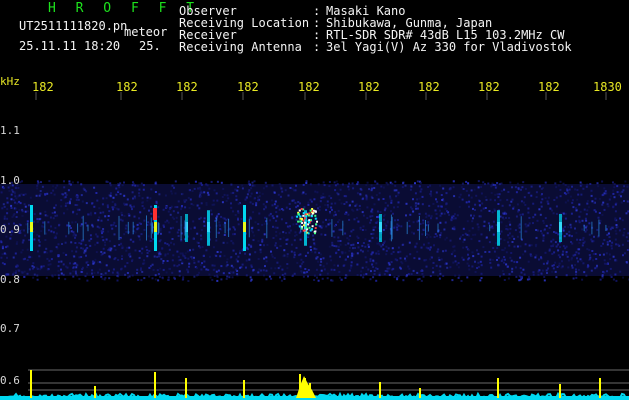 The image size is (629, 400). What do you see at coordinates (267, 228) in the screenshot?
I see `faint-echo-streak` at bounding box center [267, 228].